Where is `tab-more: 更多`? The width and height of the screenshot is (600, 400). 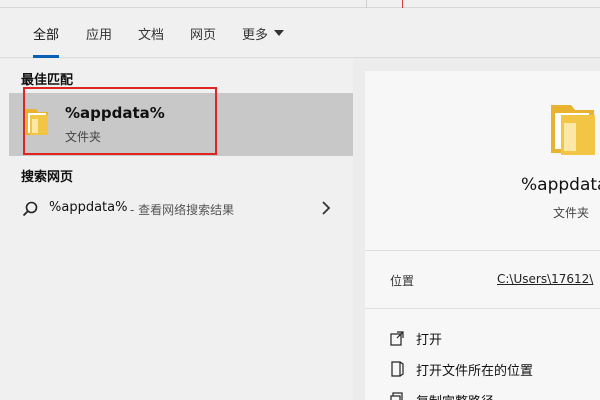 tab-more: 更多 is located at coordinates (263, 33).